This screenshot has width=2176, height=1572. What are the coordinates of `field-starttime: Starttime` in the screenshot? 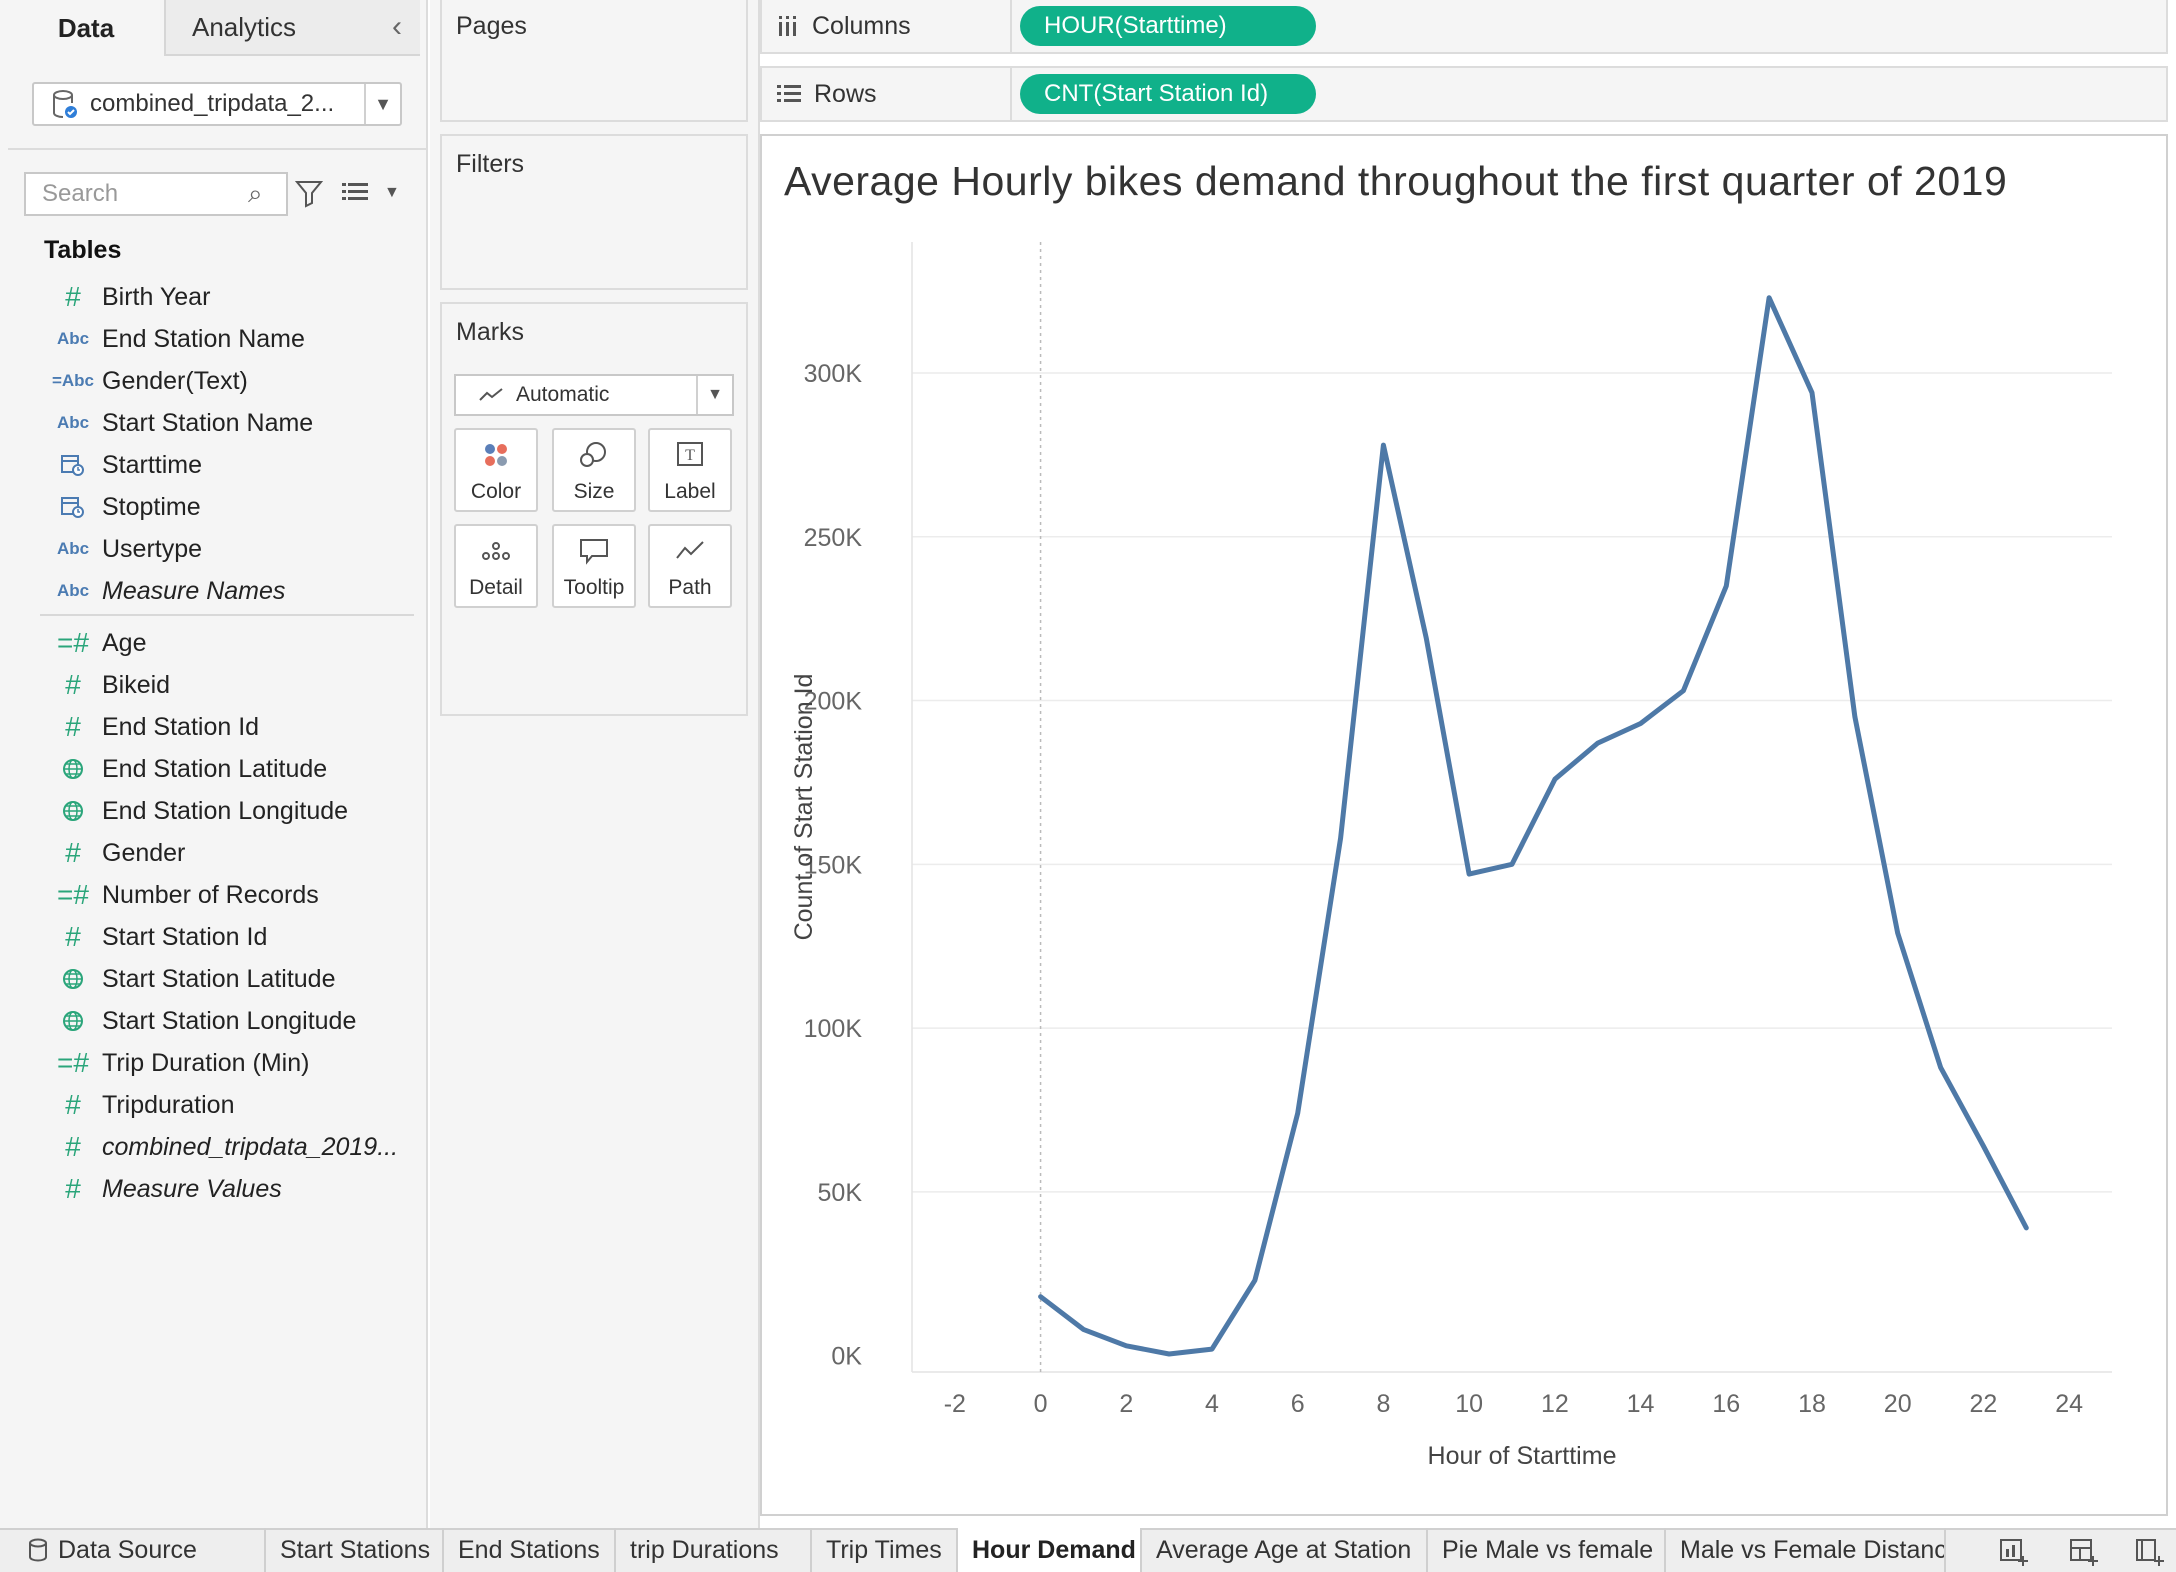 It's located at (229, 465).